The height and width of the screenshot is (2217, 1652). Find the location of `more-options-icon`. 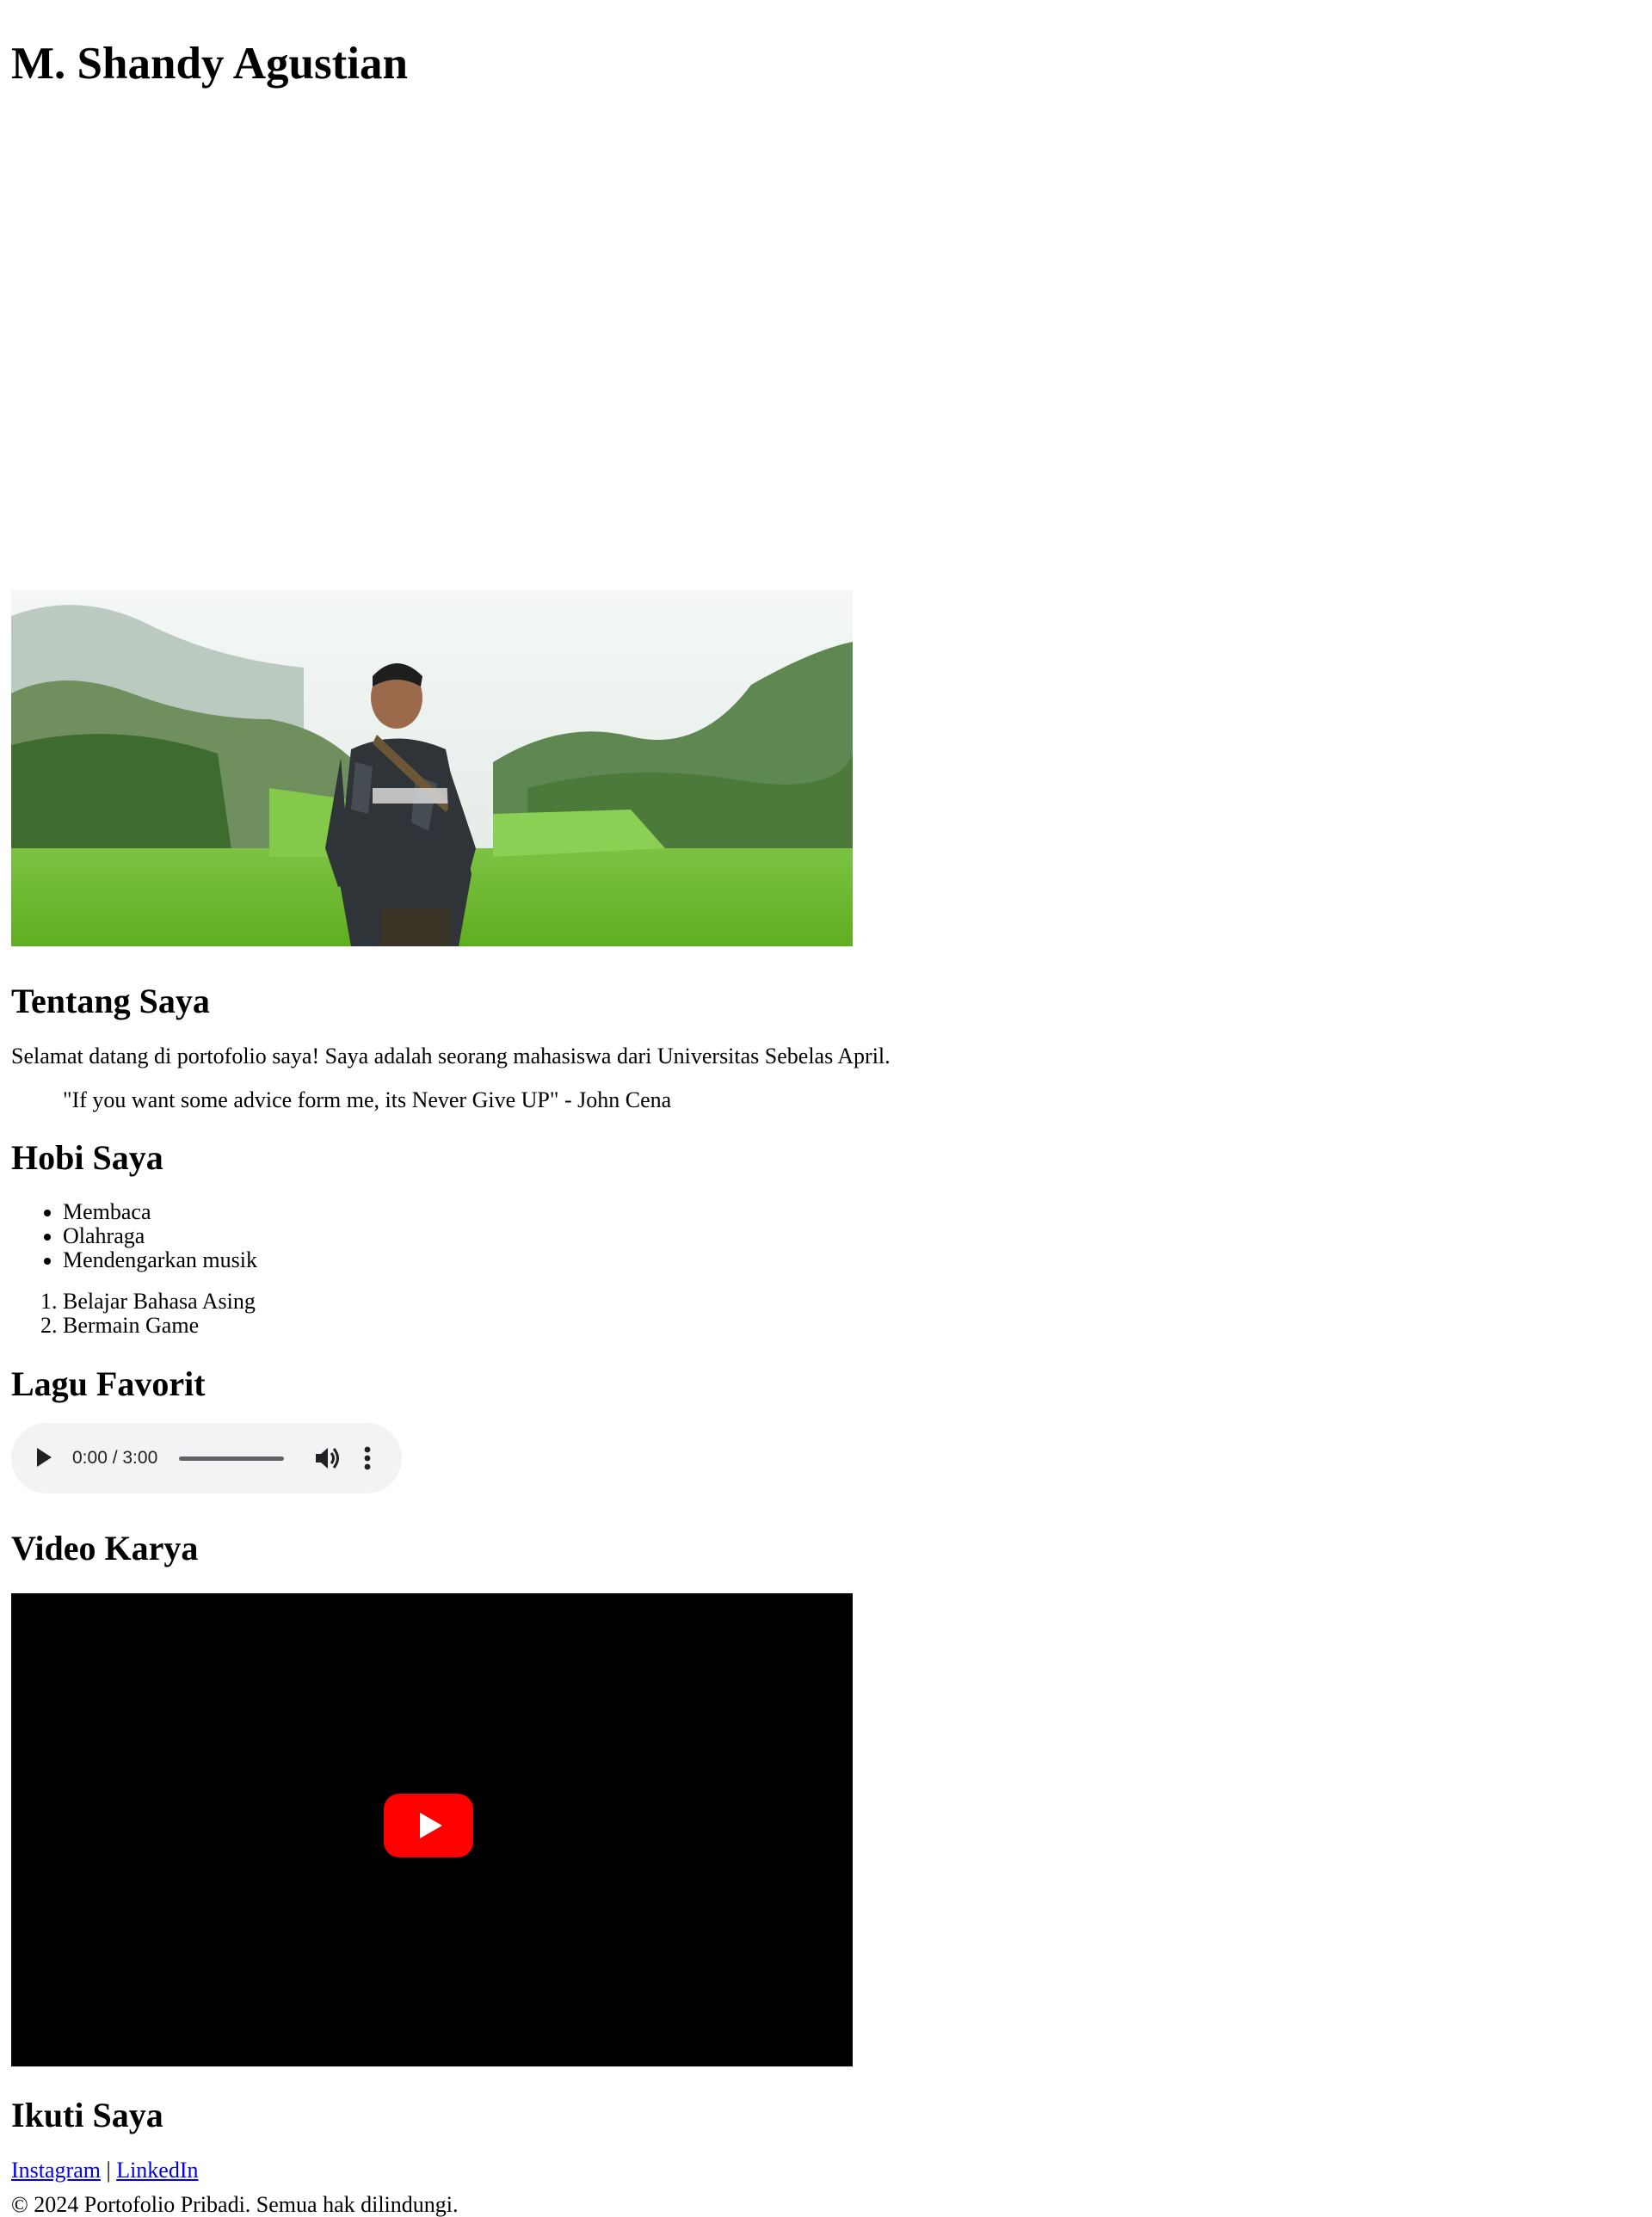

more-options-icon is located at coordinates (367, 1458).